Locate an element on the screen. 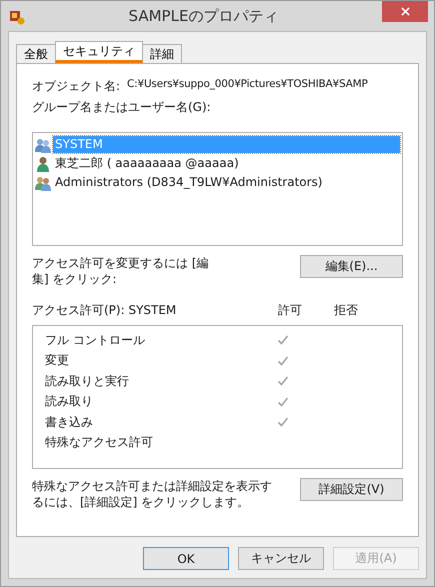 The image size is (435, 587). close-icon is located at coordinates (405, 11).